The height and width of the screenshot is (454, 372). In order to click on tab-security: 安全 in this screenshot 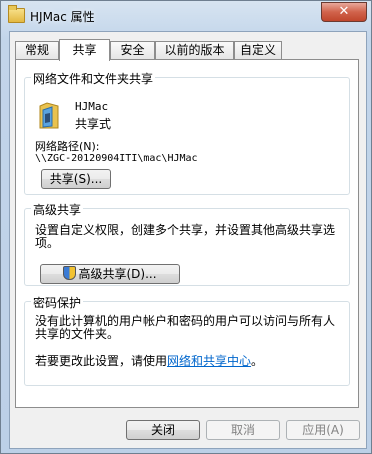, I will do `click(132, 50)`.